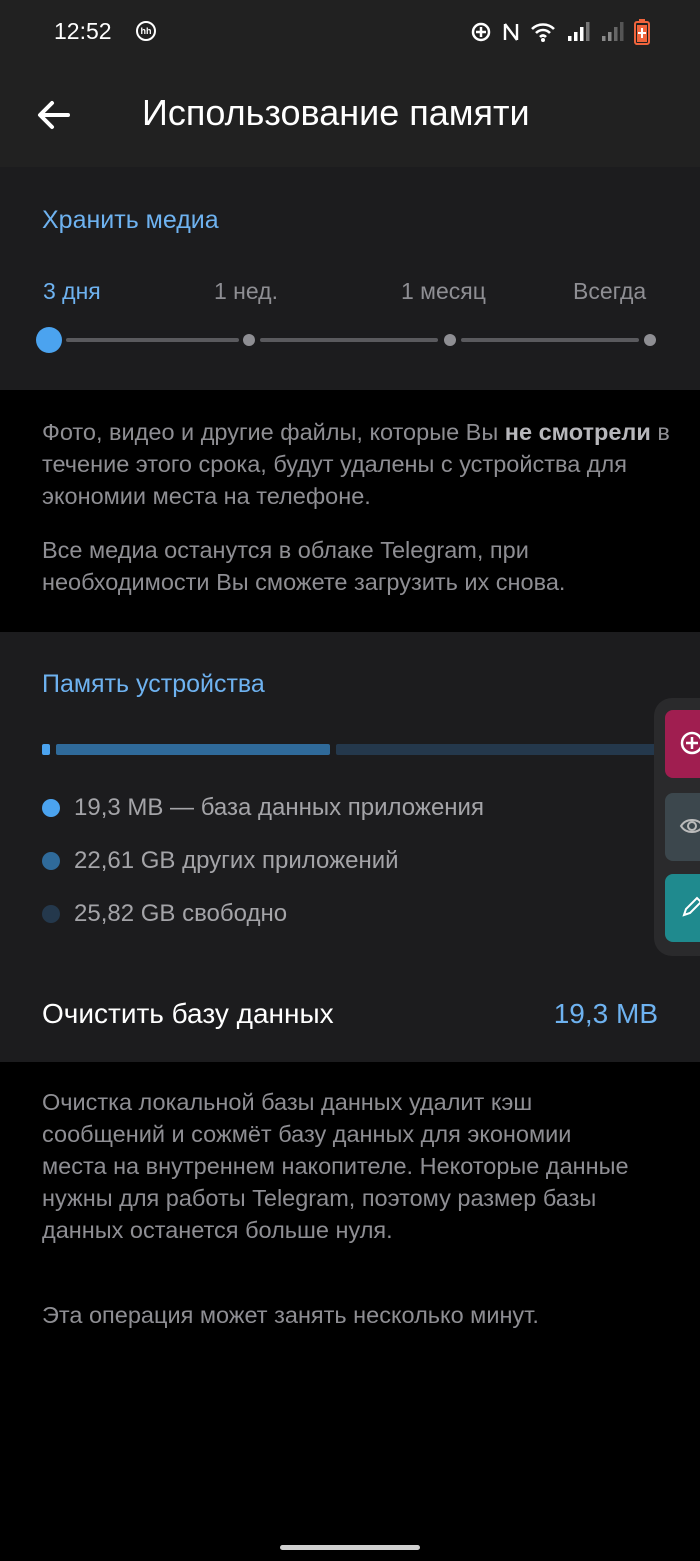  I want to click on clear-database-size: 19,3 MB, so click(605, 1013).